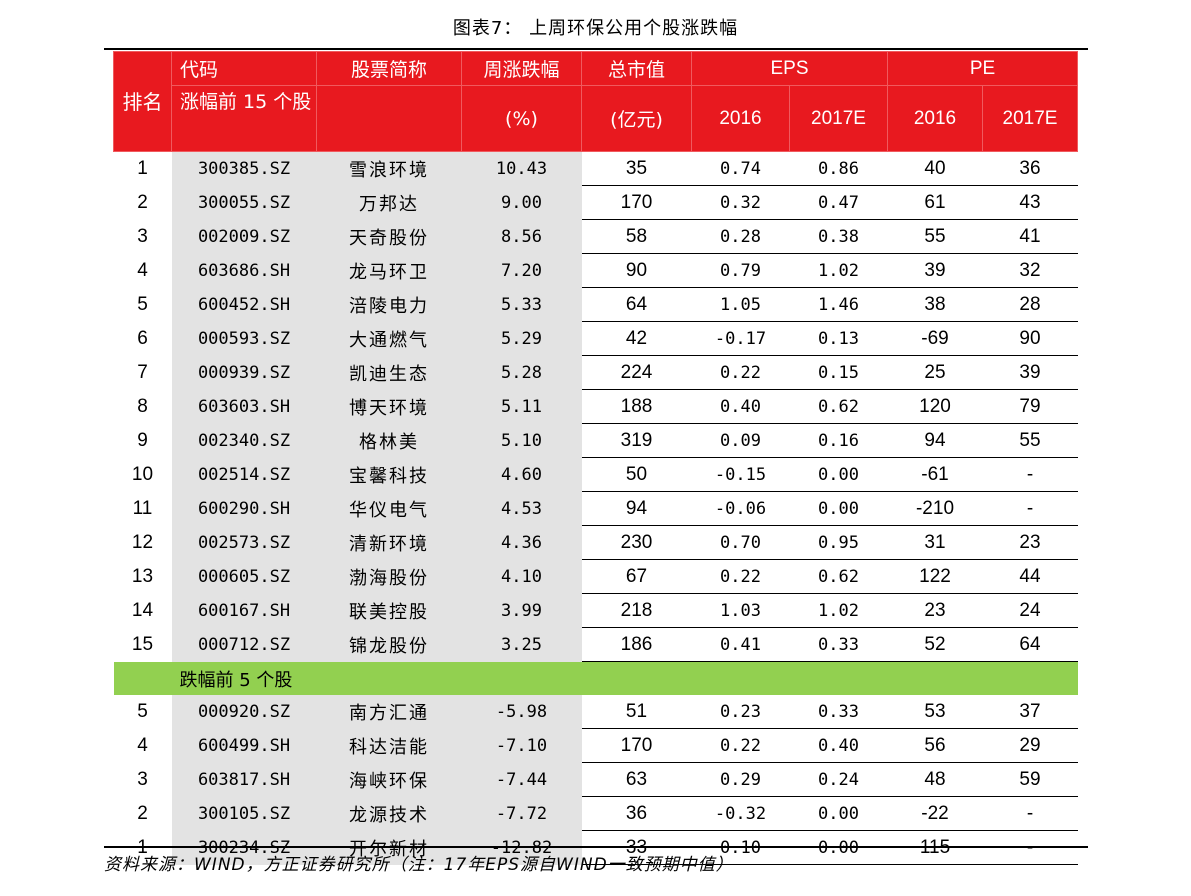 The width and height of the screenshot is (1191, 896). I want to click on table-row: 3 603817.SH 海峡环保 -7.44 63 0.29 0.24 48 59, so click(596, 779).